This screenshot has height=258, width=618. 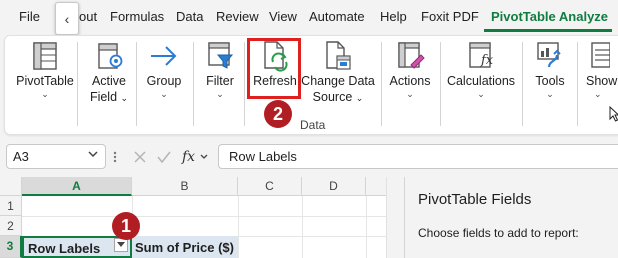 What do you see at coordinates (220, 81) in the screenshot?
I see `filter-label: Filter` at bounding box center [220, 81].